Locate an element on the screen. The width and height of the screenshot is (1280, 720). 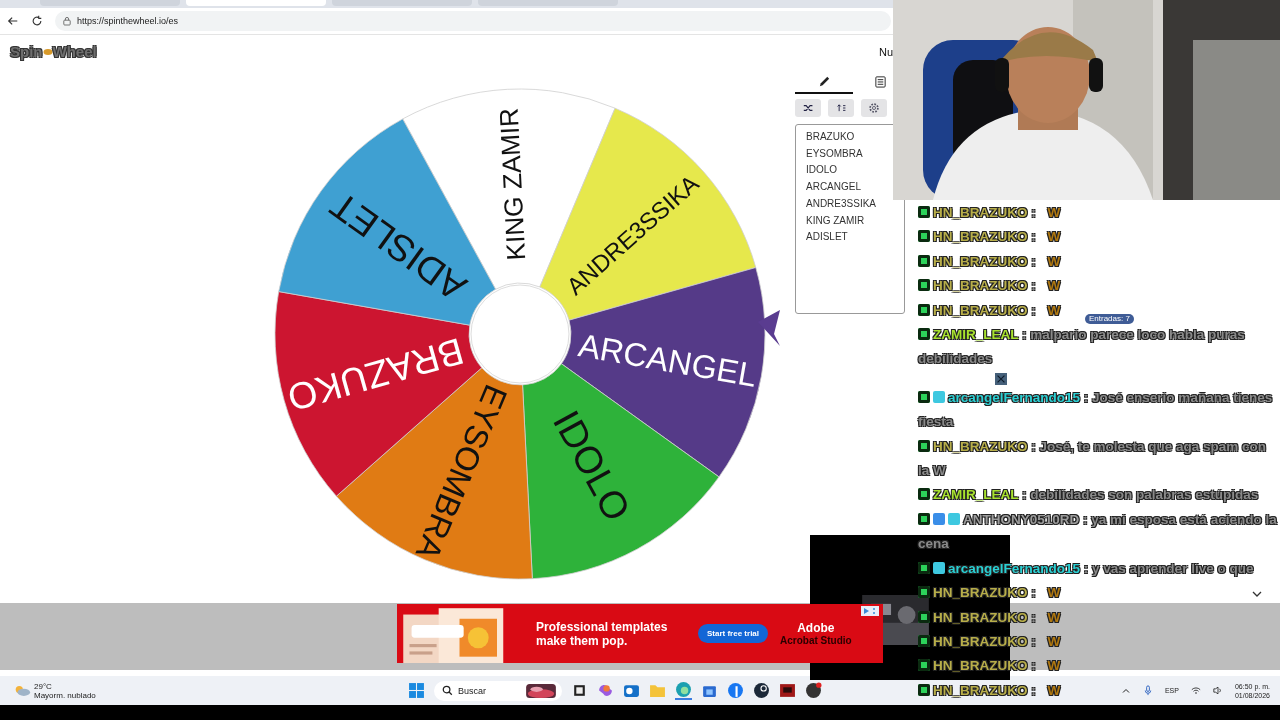
header-text: Nu is located at coordinates (885, 52).